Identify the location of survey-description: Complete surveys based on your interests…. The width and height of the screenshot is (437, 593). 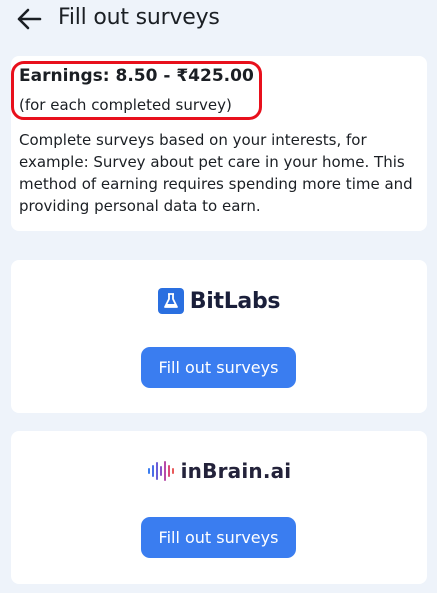
(216, 173).